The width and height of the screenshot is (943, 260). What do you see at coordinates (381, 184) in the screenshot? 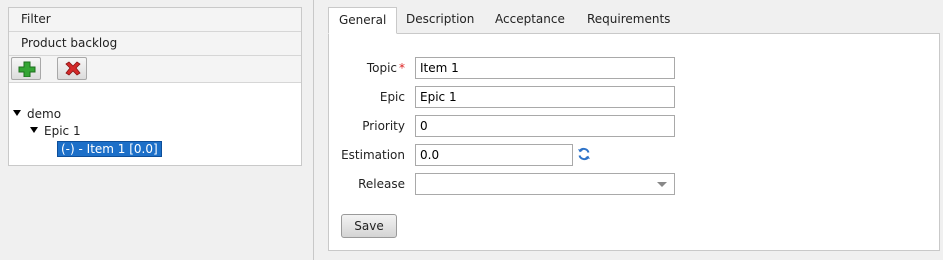
I see `release-label: Release` at bounding box center [381, 184].